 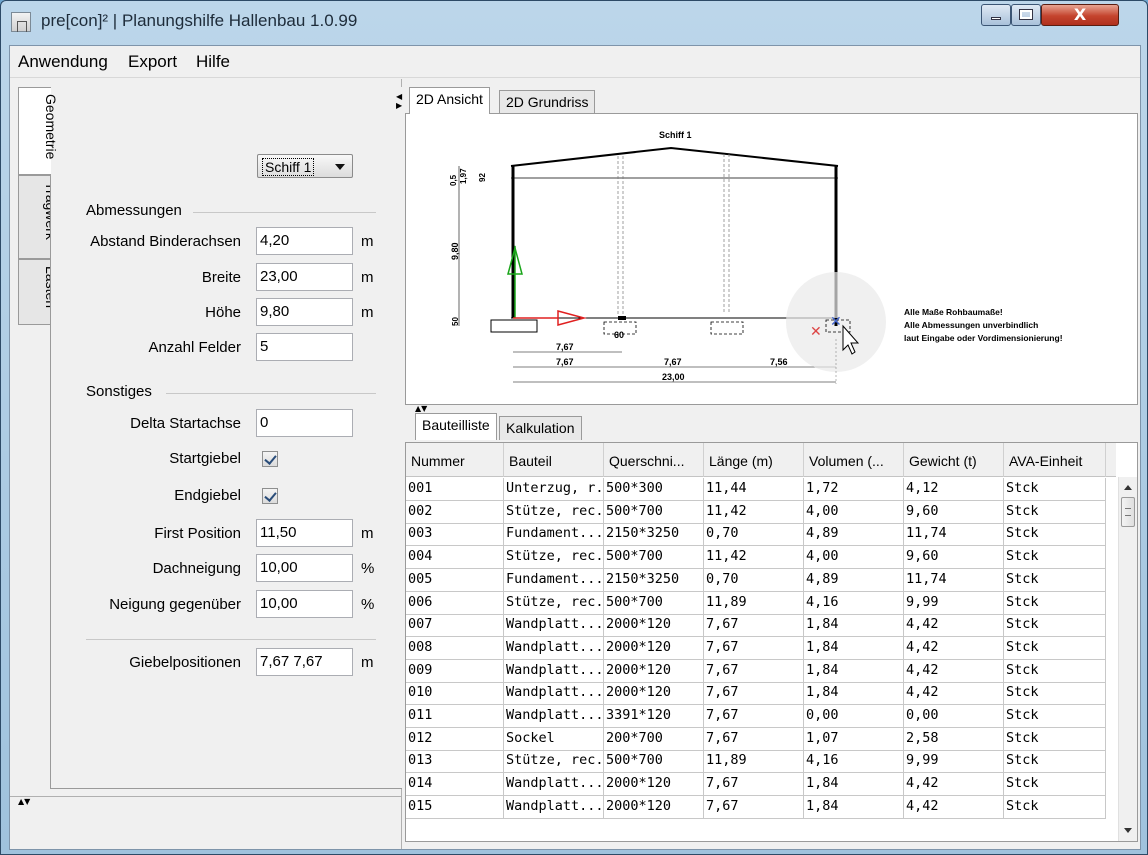 What do you see at coordinates (1080, 15) in the screenshot?
I see `close-button: X` at bounding box center [1080, 15].